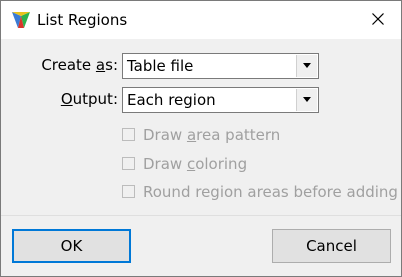 The image size is (402, 277). What do you see at coordinates (220, 100) in the screenshot?
I see `output-select: Each region` at bounding box center [220, 100].